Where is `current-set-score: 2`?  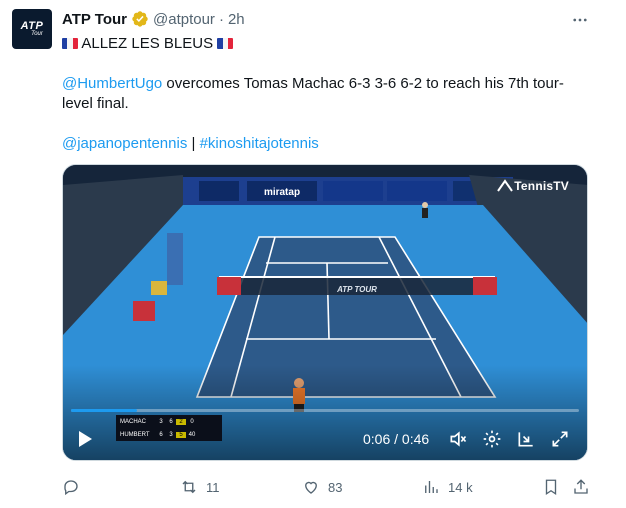
current-set-score: 2 is located at coordinates (181, 421).